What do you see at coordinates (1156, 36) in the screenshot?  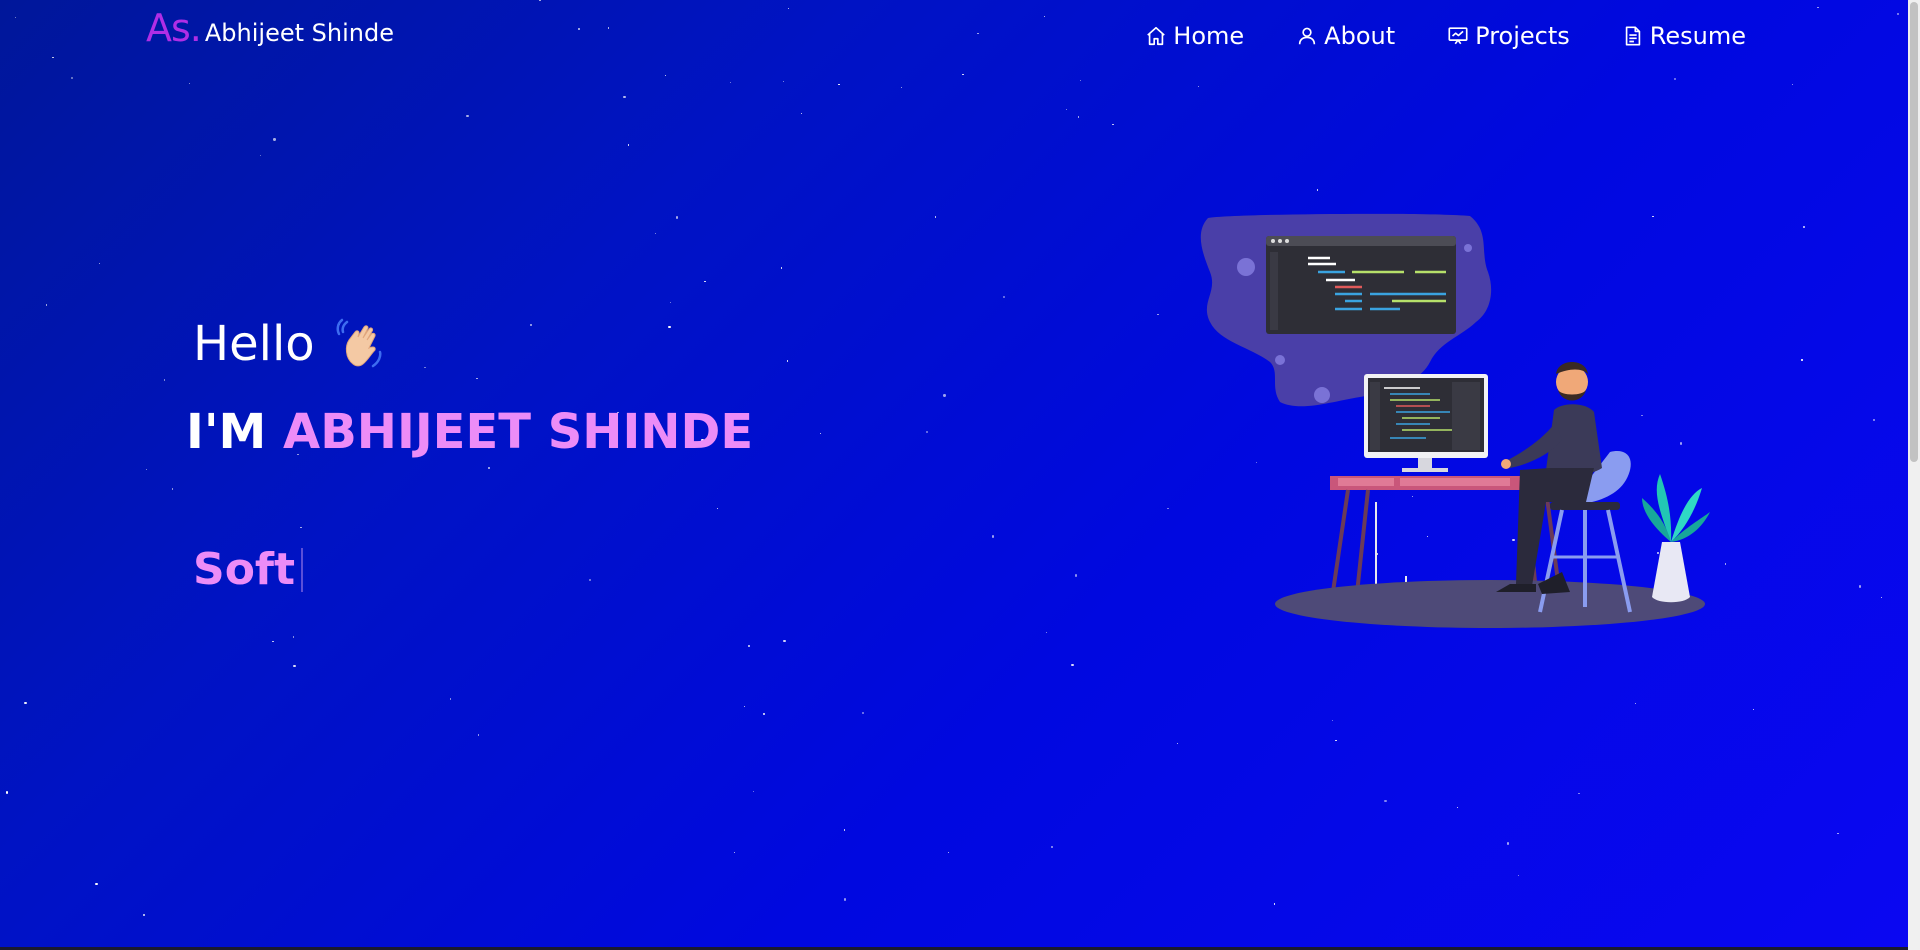 I see `home-icon` at bounding box center [1156, 36].